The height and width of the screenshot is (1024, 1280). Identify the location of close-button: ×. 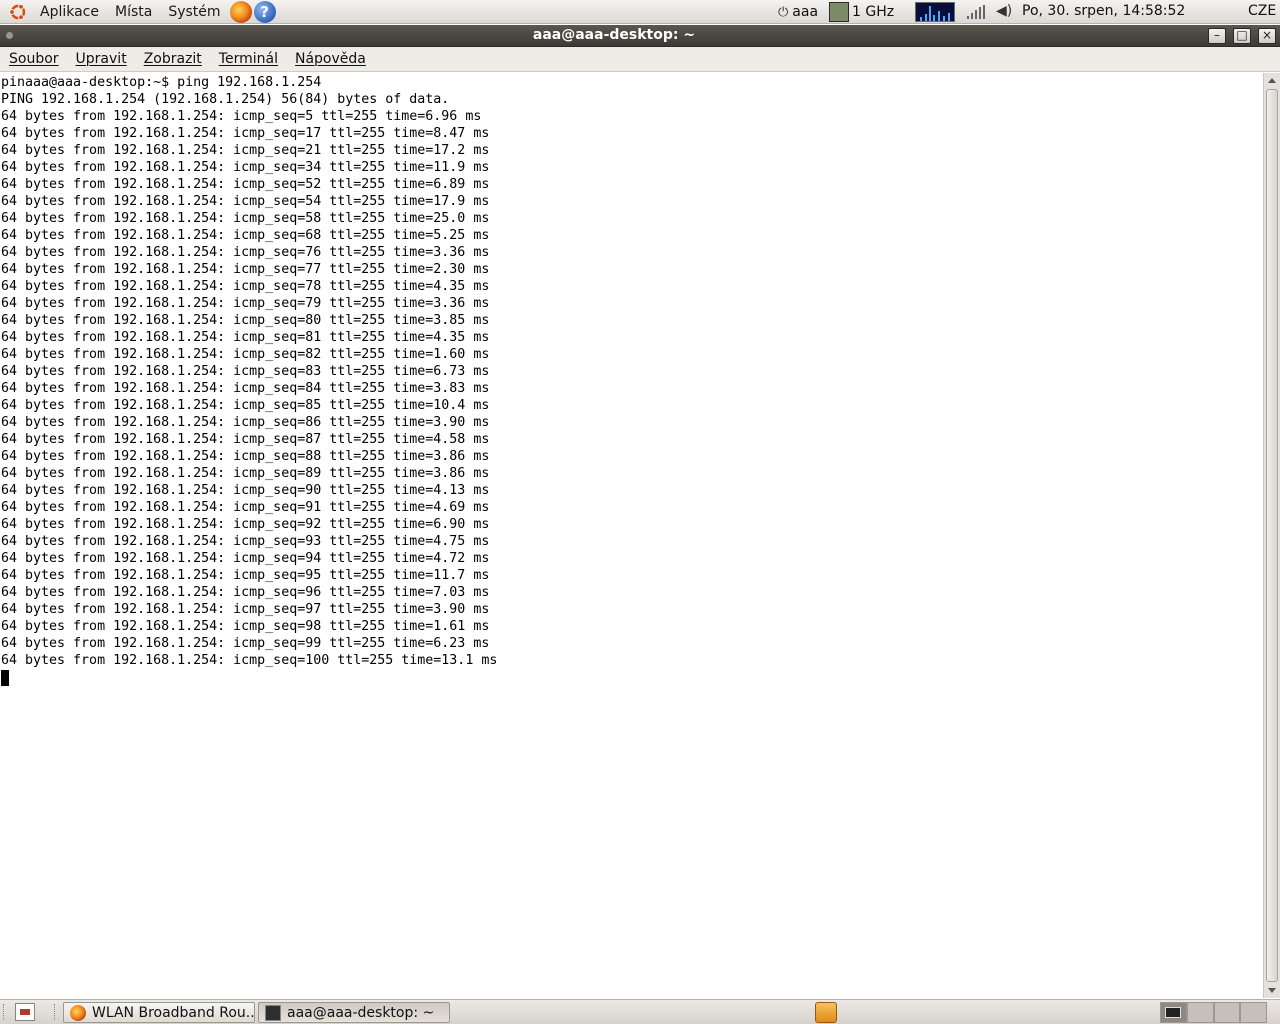
(1267, 36).